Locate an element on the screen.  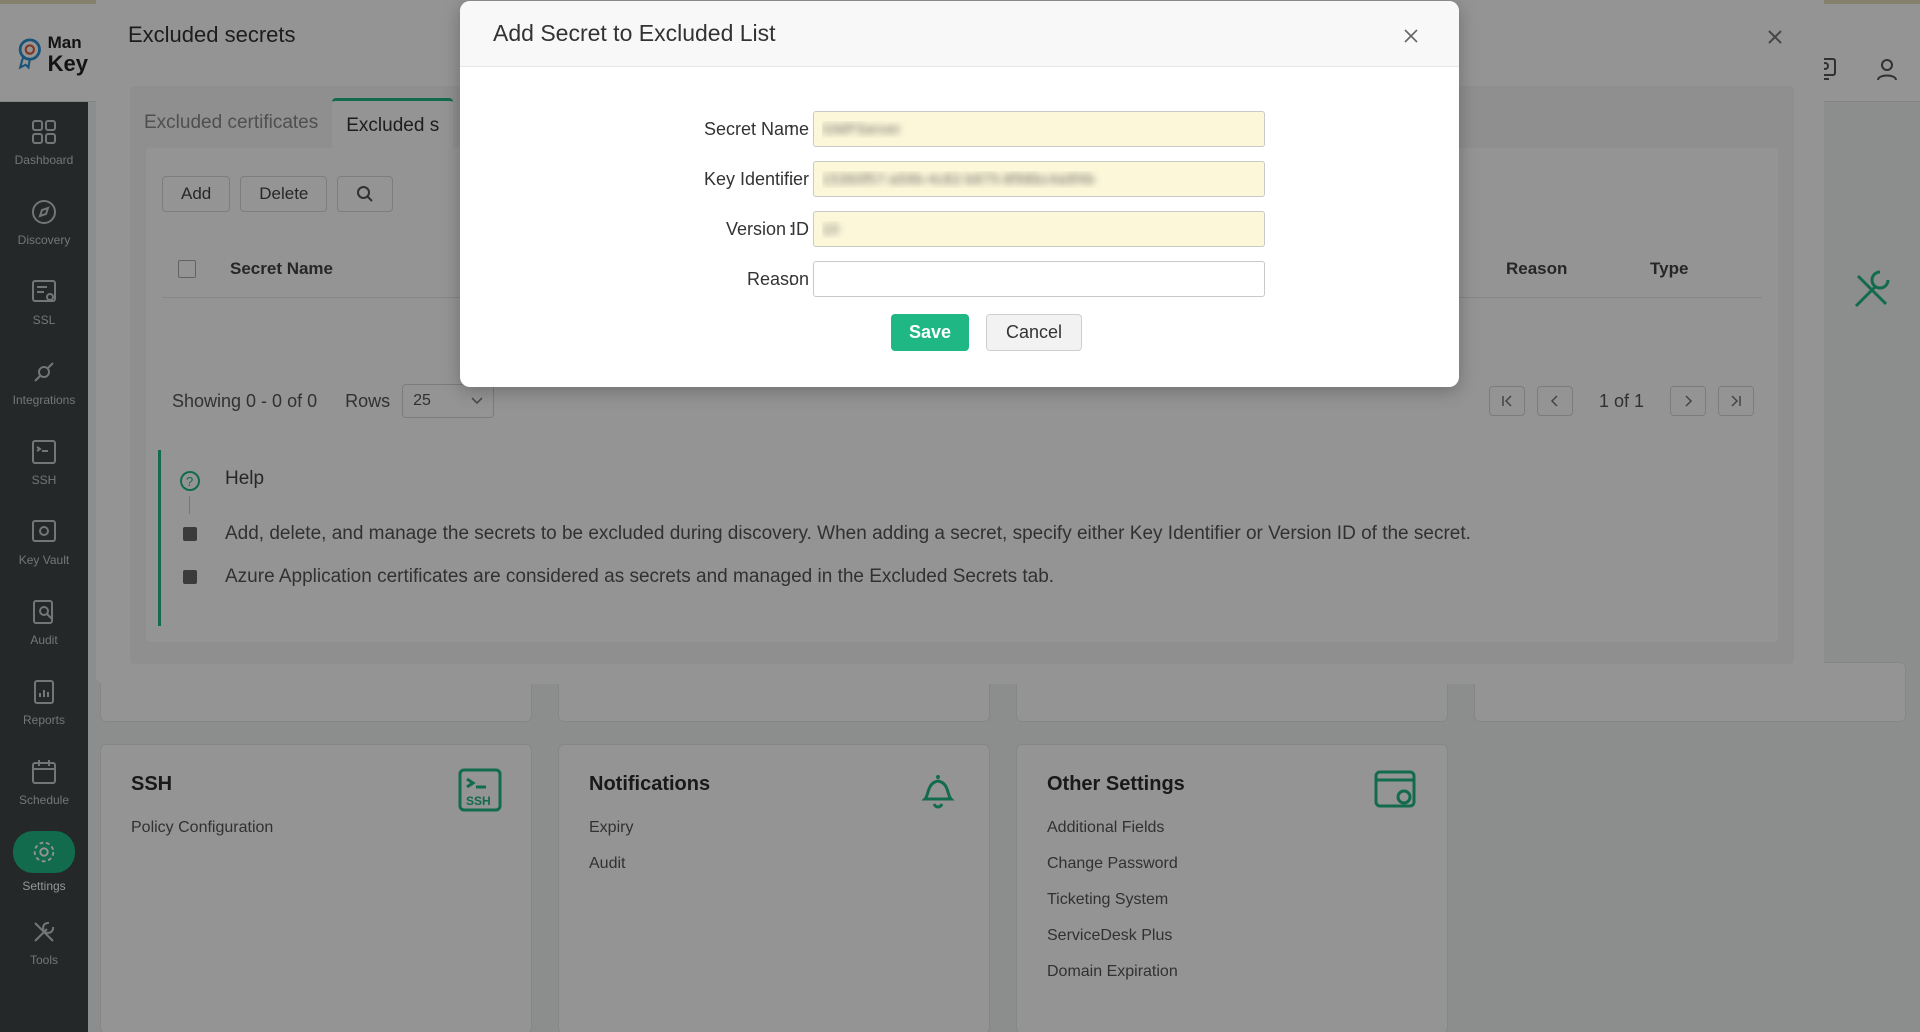
reason-label: Reason is located at coordinates (777, 279).